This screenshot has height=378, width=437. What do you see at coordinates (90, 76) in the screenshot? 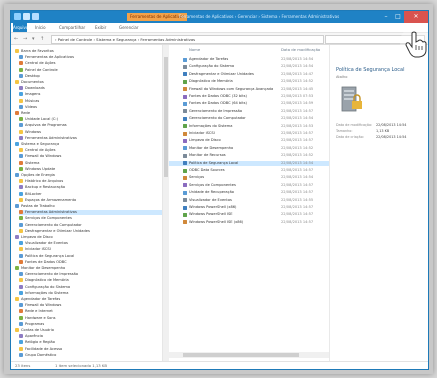
I see `tree-item: Desktop` at bounding box center [90, 76].